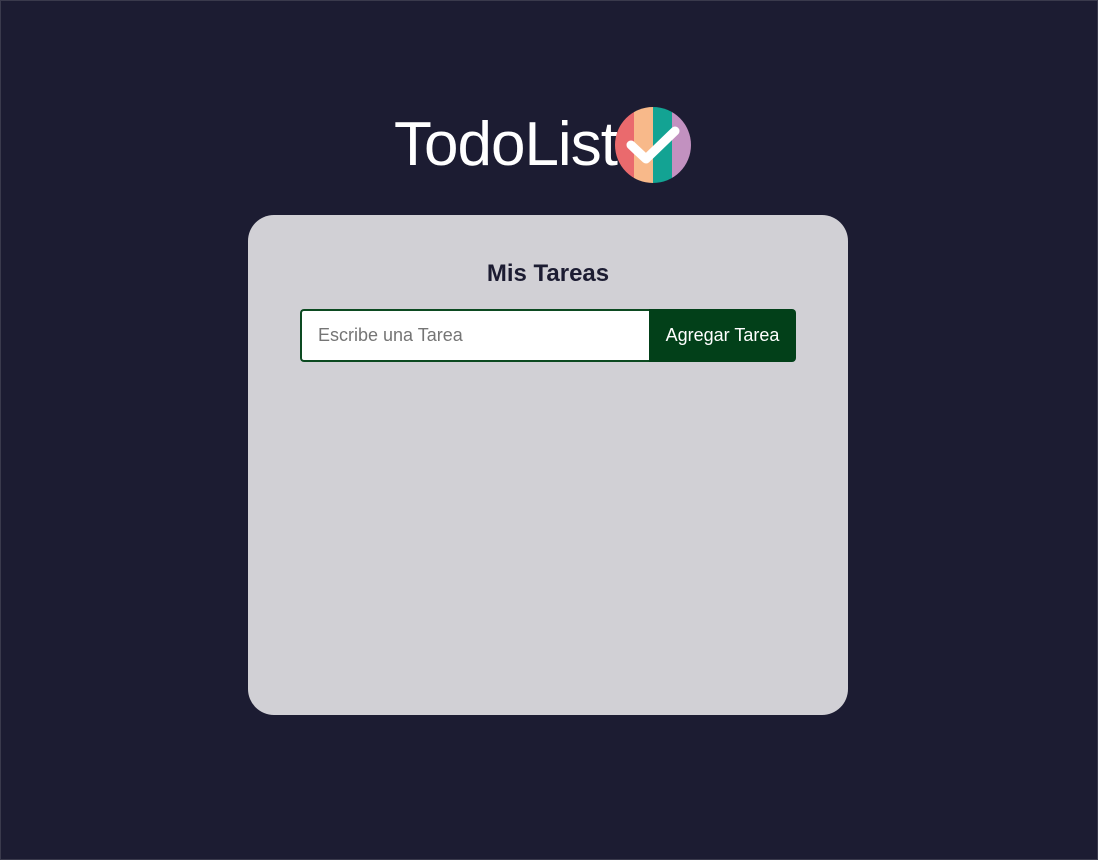 The height and width of the screenshot is (860, 1098). I want to click on card-title: Mis Tareas, so click(548, 273).